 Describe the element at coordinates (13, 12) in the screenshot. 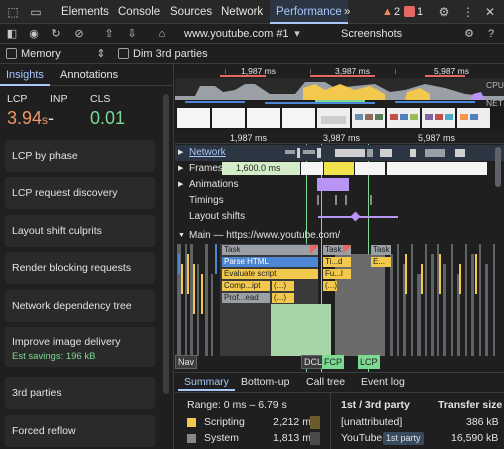

I see `inspect-element-icon: ⬚` at that location.